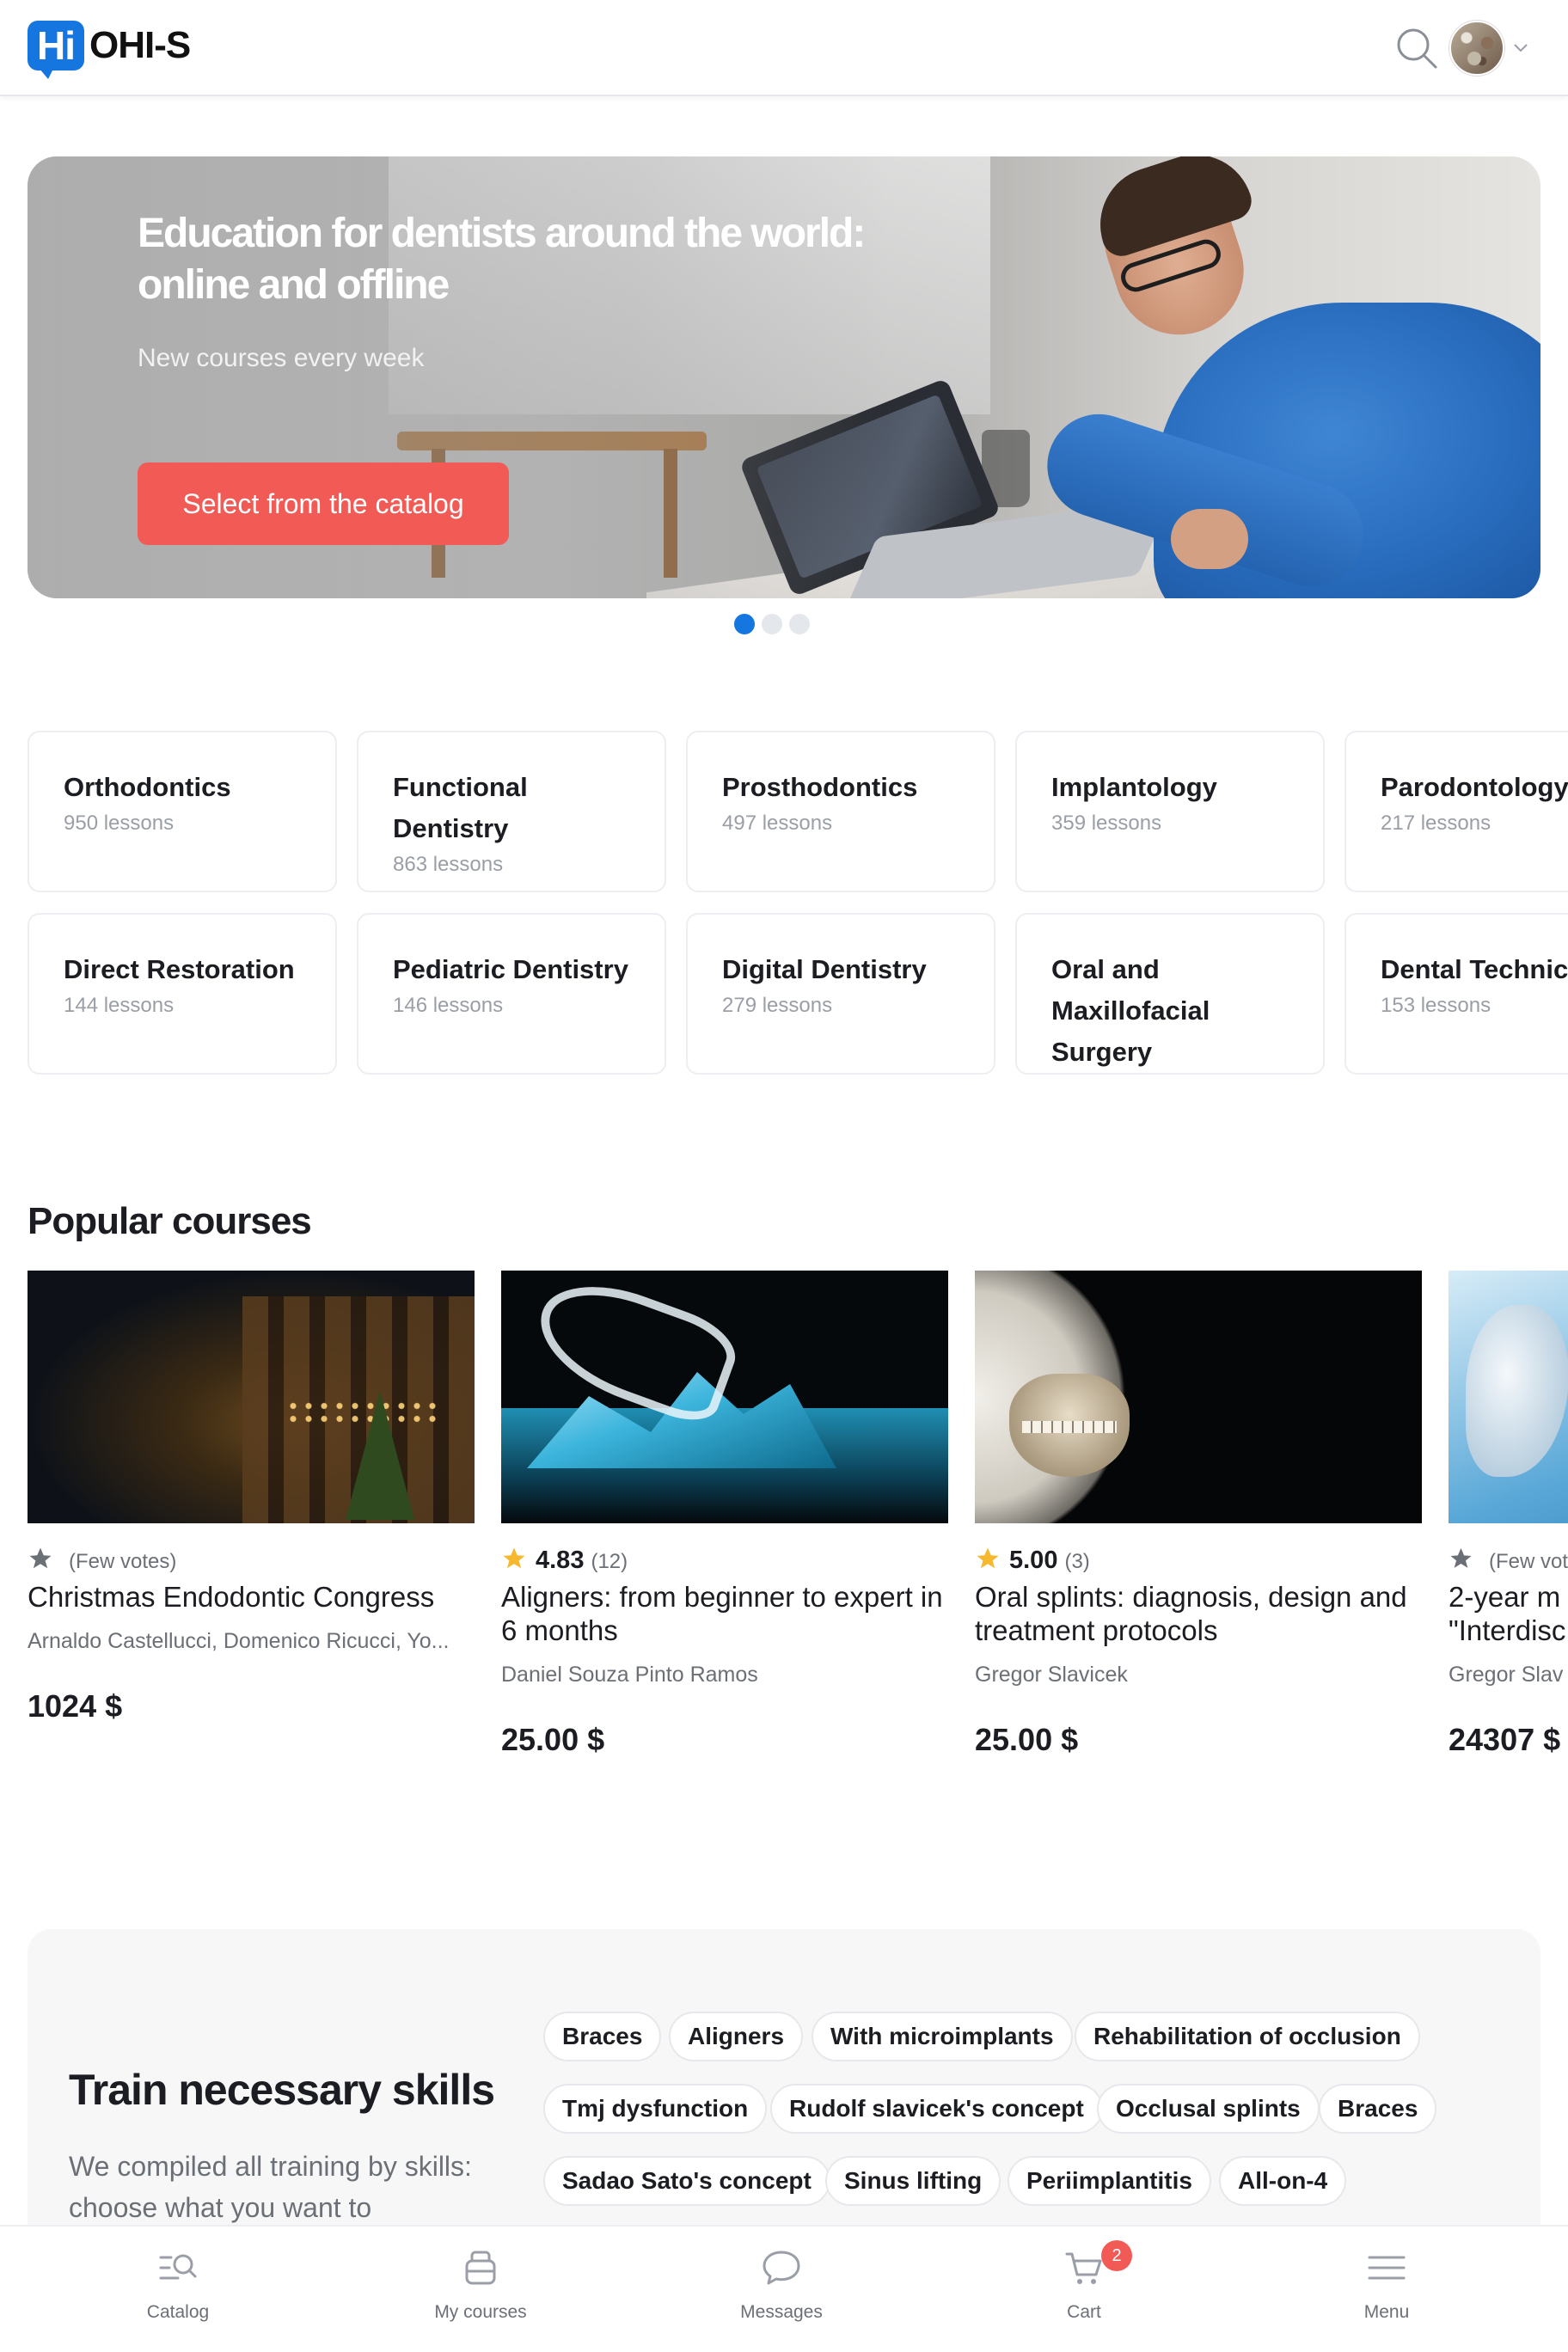 The image size is (1568, 2352). What do you see at coordinates (655, 2109) in the screenshot?
I see `skill-tag: Tmj dysfunction` at bounding box center [655, 2109].